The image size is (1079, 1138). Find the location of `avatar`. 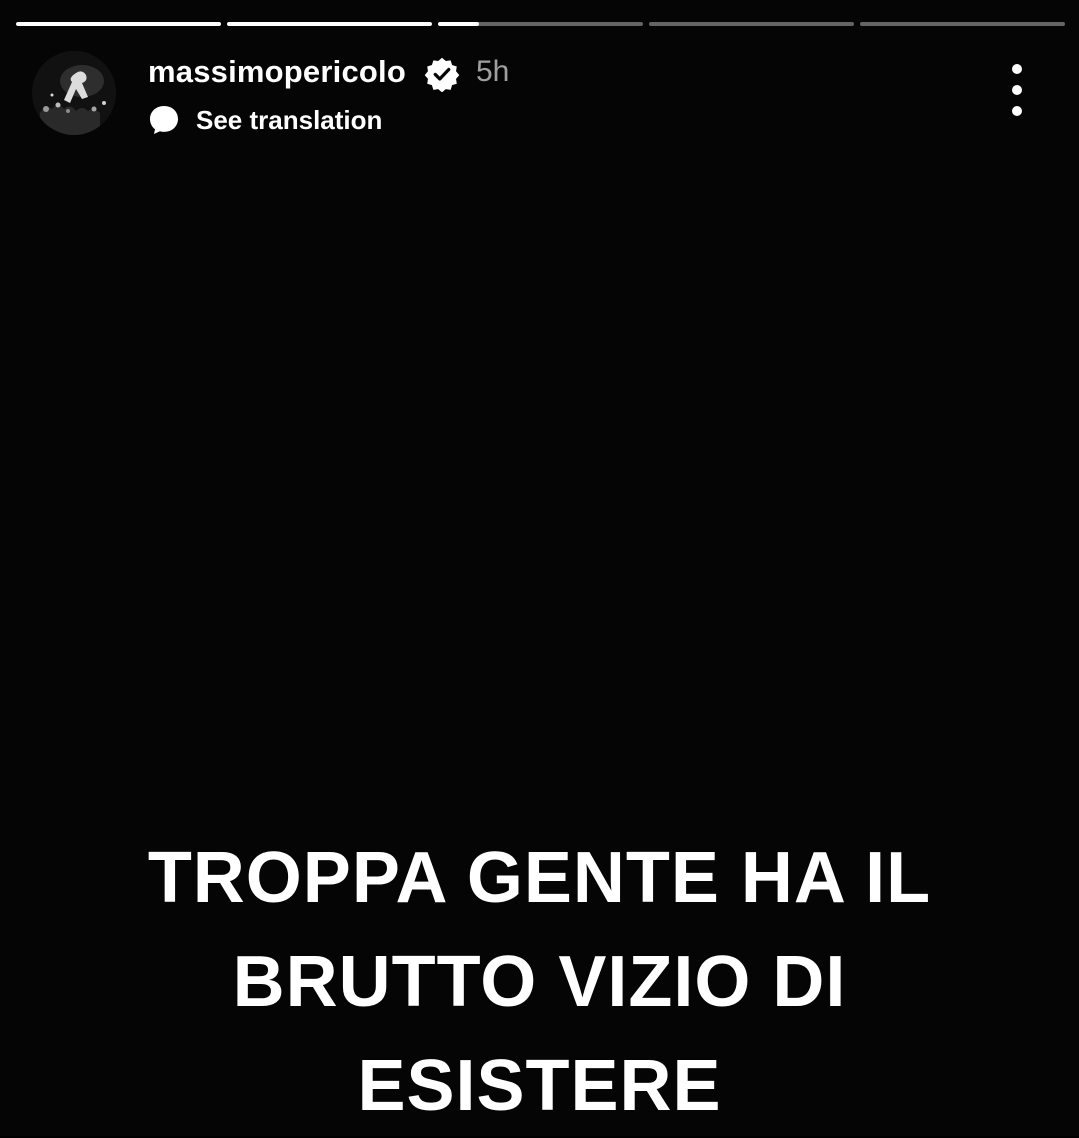

avatar is located at coordinates (74, 93).